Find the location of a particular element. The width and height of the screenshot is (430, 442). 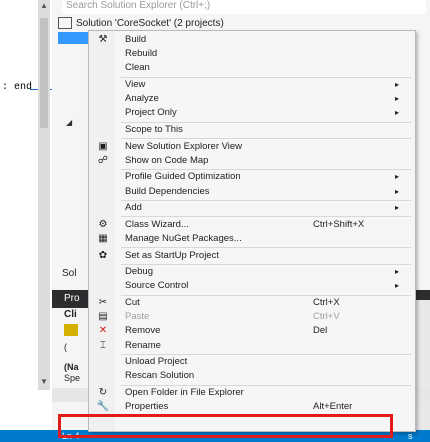

menu-item-label: Debug is located at coordinates (139, 272).